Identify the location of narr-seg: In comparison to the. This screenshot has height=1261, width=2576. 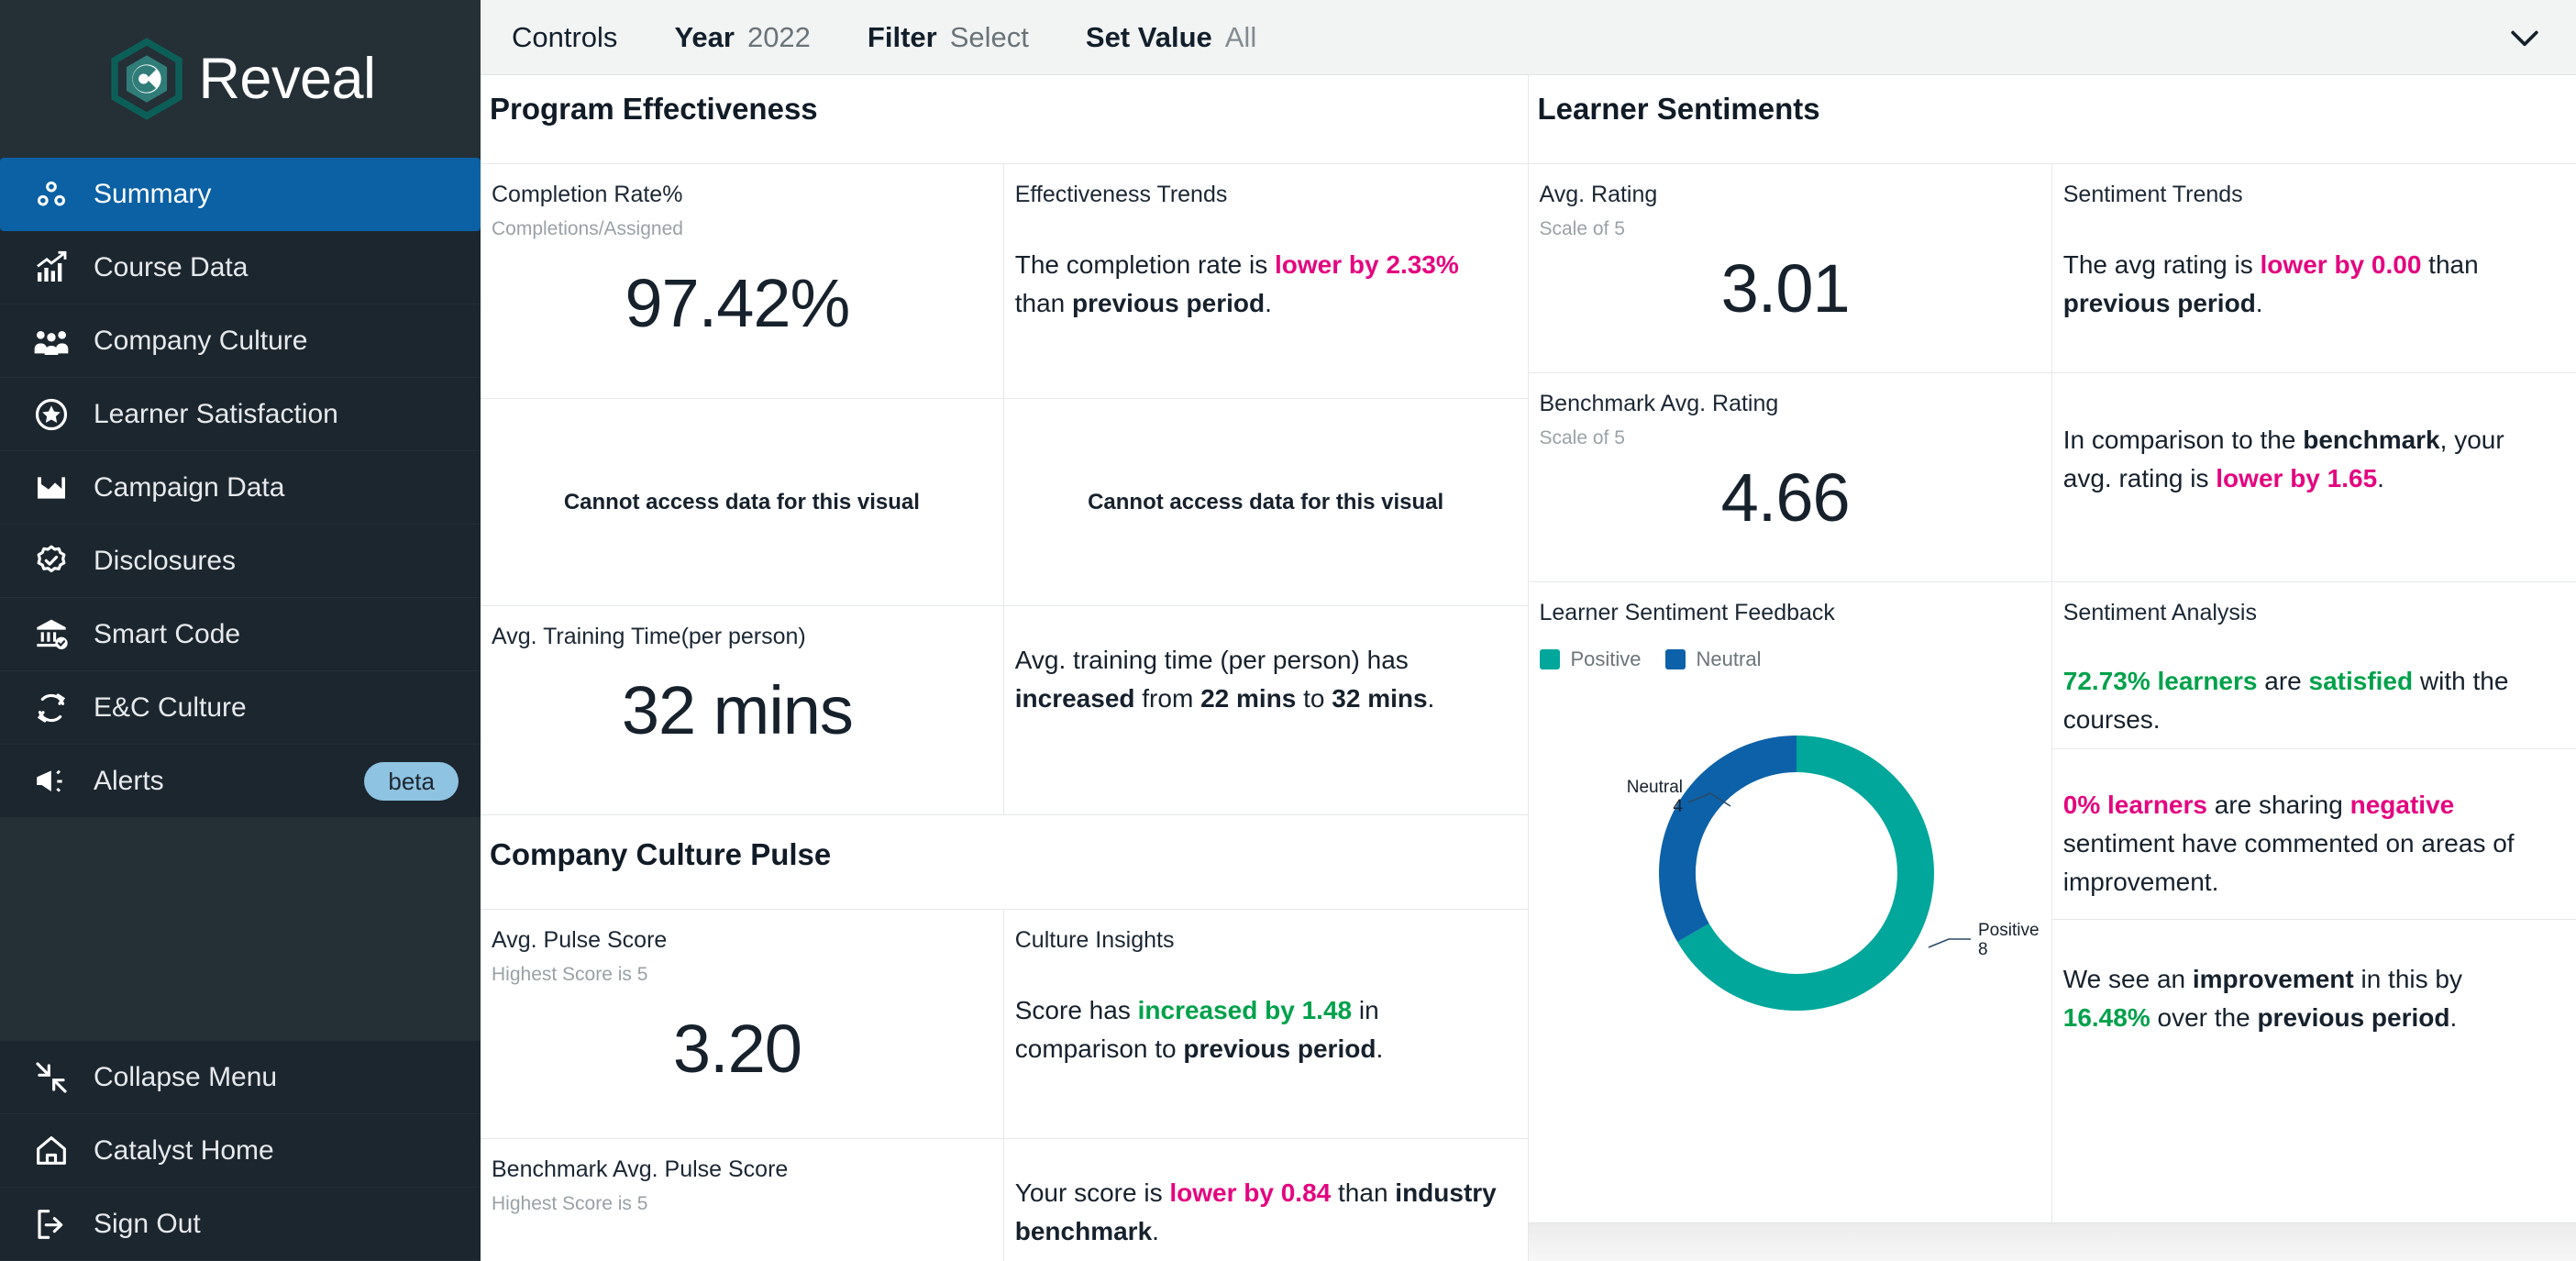
(2183, 440).